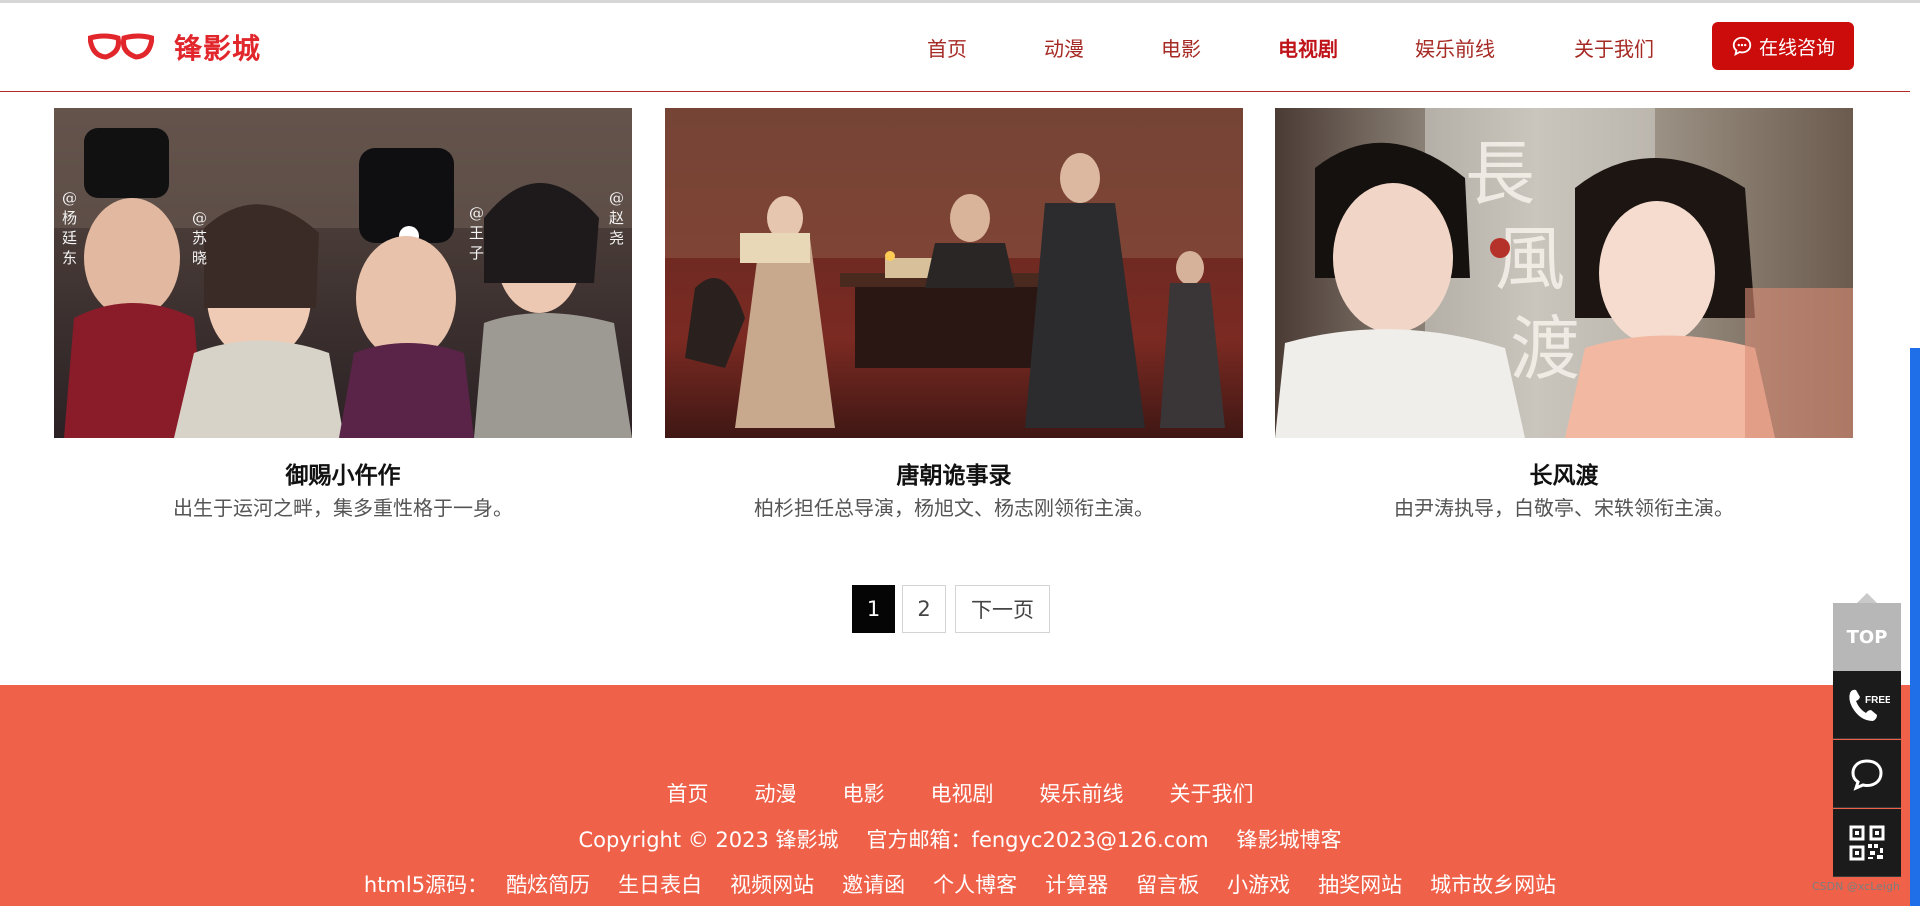 Image resolution: width=1920 pixels, height=906 pixels. I want to click on phone-free-icon: FREE, so click(1869, 705).